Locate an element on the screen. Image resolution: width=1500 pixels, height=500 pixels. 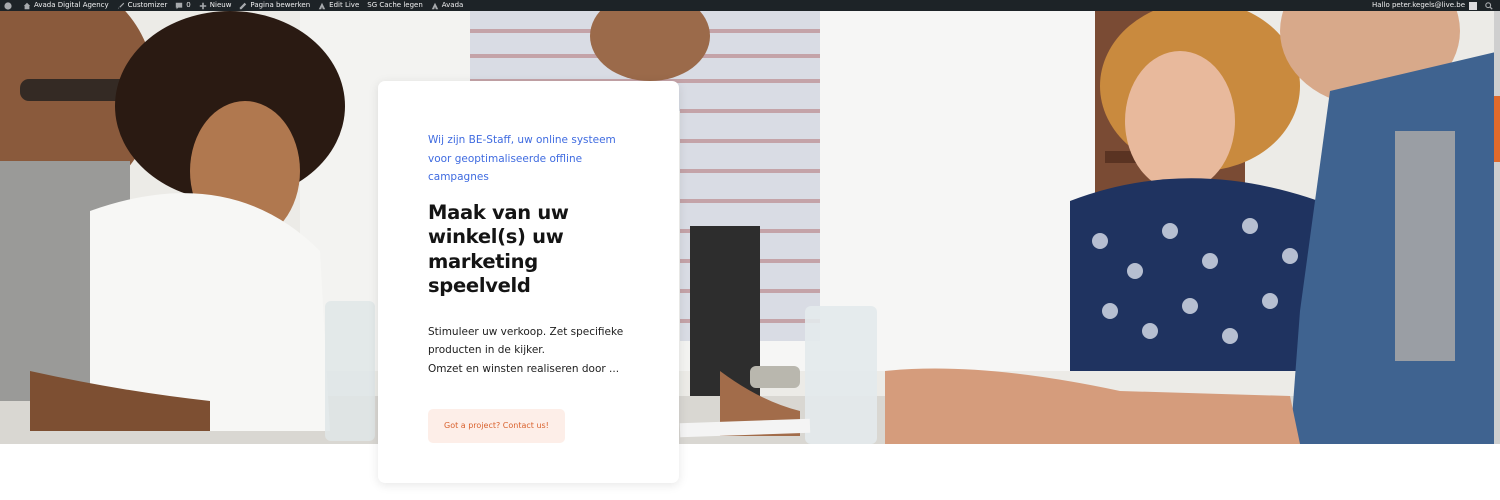
plus-icon is located at coordinates (202, 5).